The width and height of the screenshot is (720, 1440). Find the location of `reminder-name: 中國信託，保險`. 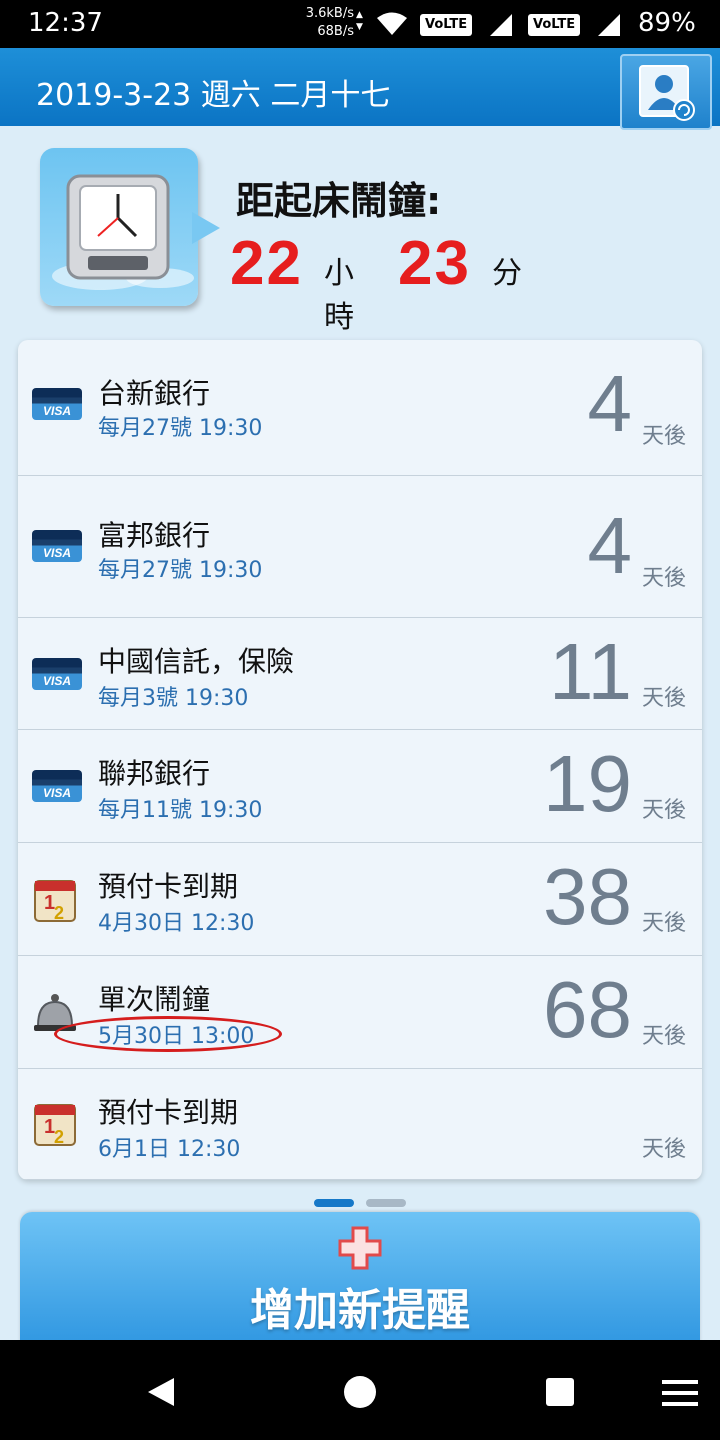

reminder-name: 中國信託，保險 is located at coordinates (196, 661).